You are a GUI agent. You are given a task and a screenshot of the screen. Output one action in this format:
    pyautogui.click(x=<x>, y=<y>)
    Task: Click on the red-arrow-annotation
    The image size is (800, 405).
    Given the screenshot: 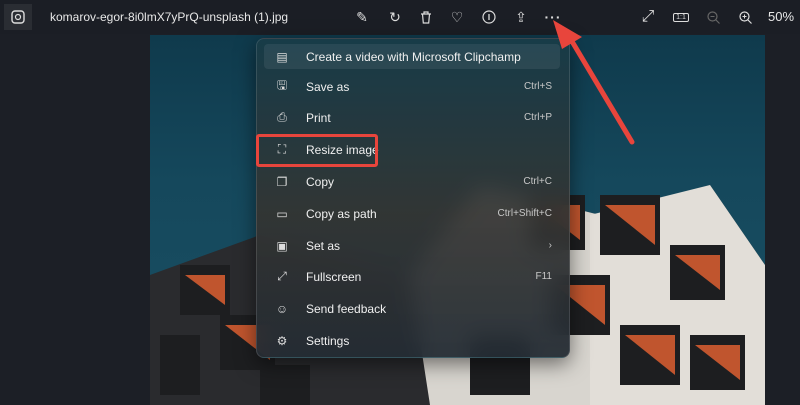 What is the action you would take?
    pyautogui.click(x=594, y=82)
    